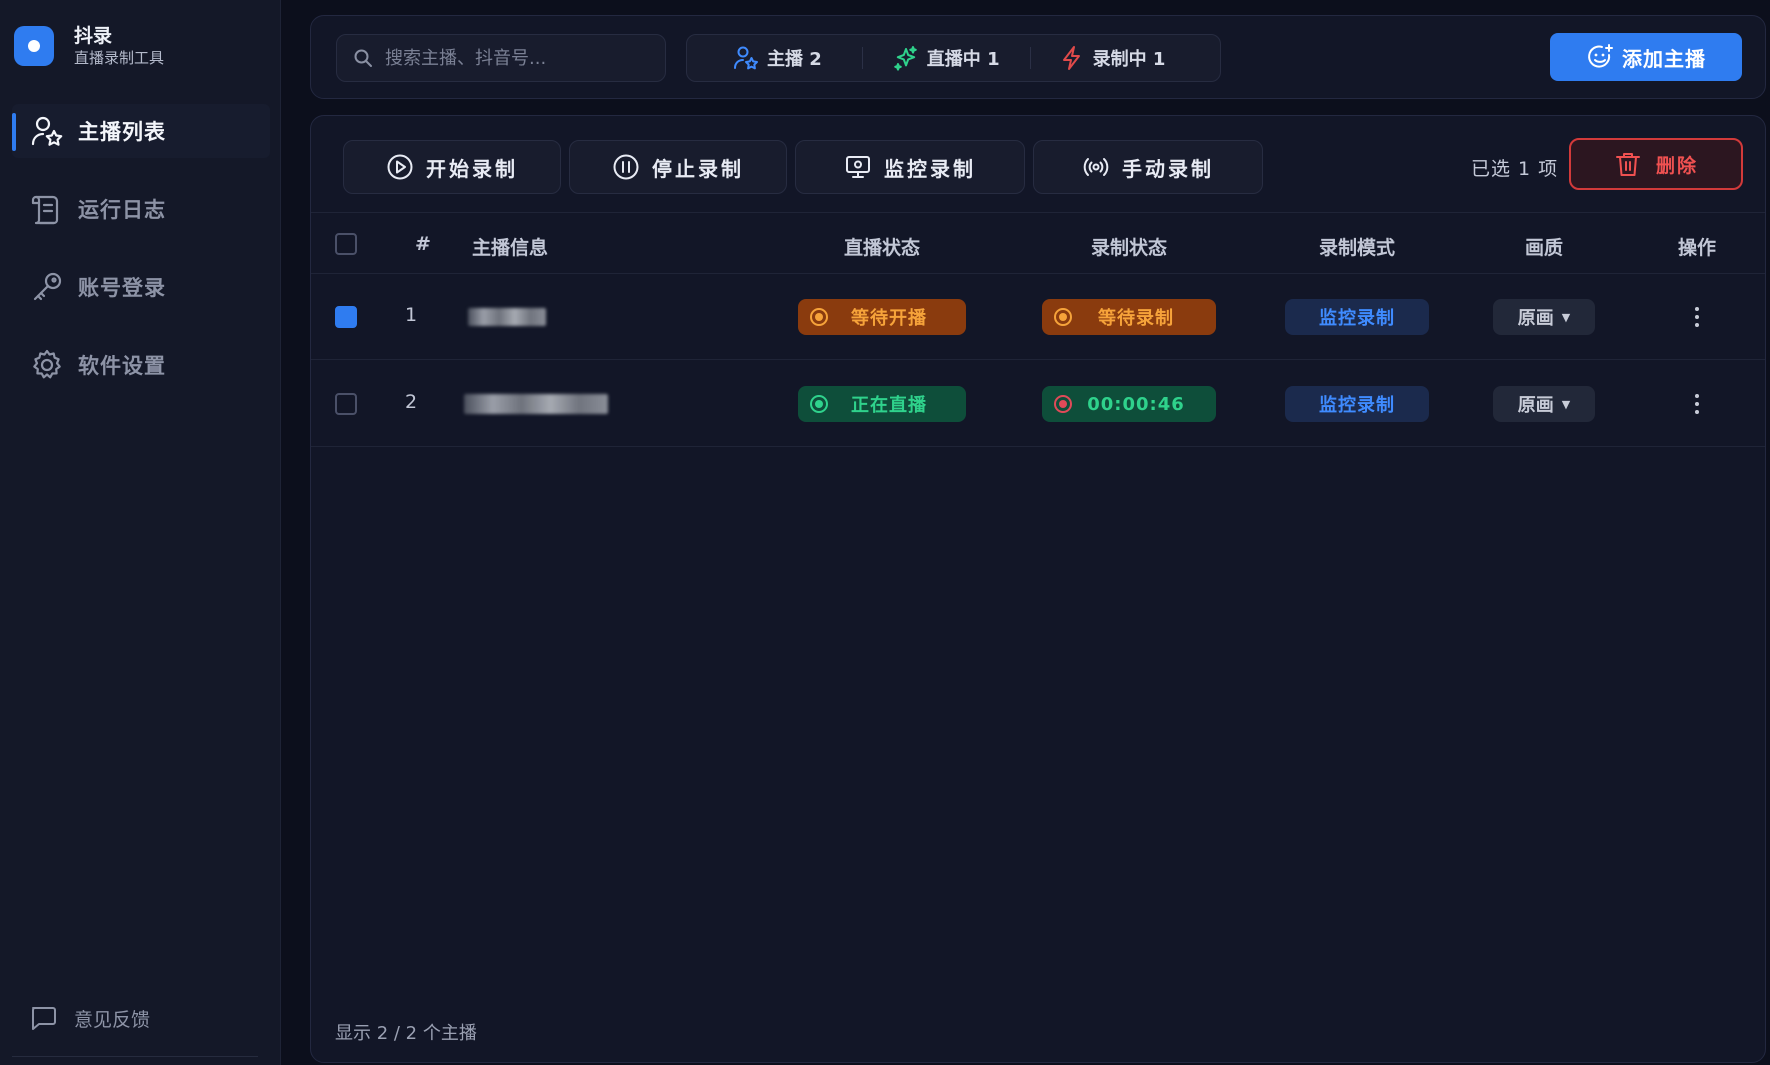  I want to click on sidebar-item-settings: 软件设置, so click(141, 365).